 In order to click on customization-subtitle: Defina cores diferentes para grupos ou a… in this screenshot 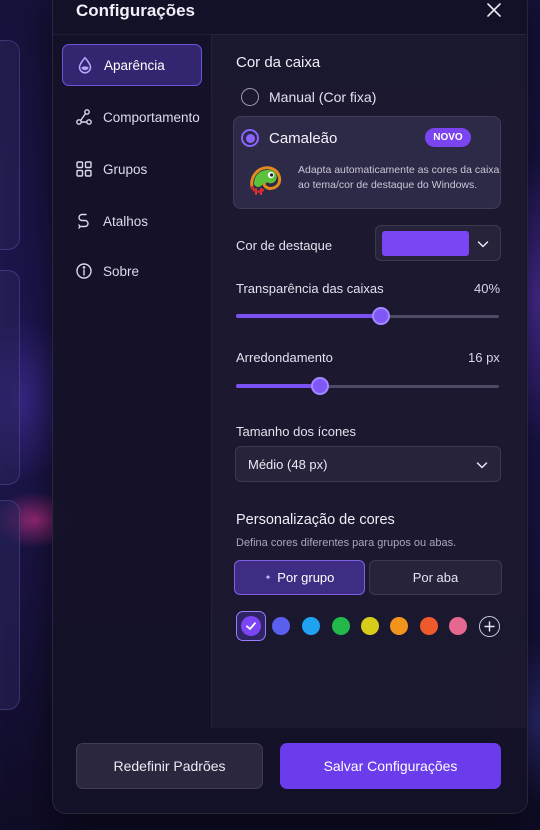, I will do `click(346, 543)`.